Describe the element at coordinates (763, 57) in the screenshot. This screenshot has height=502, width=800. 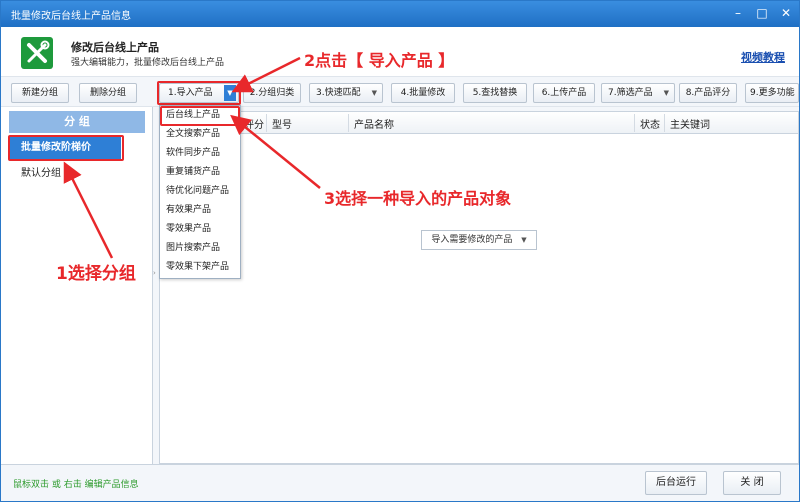
I see `video-tutorial-link: 视频教程` at that location.